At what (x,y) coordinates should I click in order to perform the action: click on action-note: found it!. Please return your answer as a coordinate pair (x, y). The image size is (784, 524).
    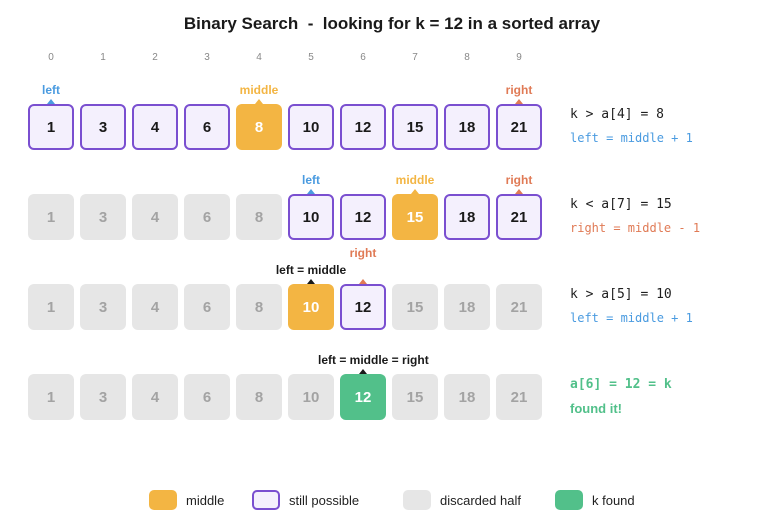
    Looking at the image, I should click on (596, 408).